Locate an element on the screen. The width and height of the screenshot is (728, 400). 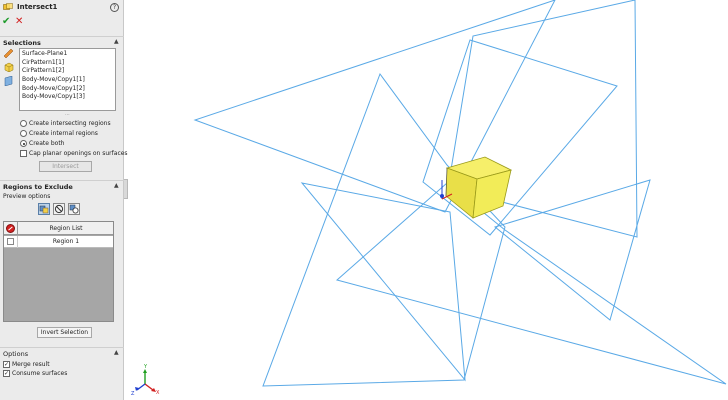
exclude-column-header is located at coordinates (11, 228).